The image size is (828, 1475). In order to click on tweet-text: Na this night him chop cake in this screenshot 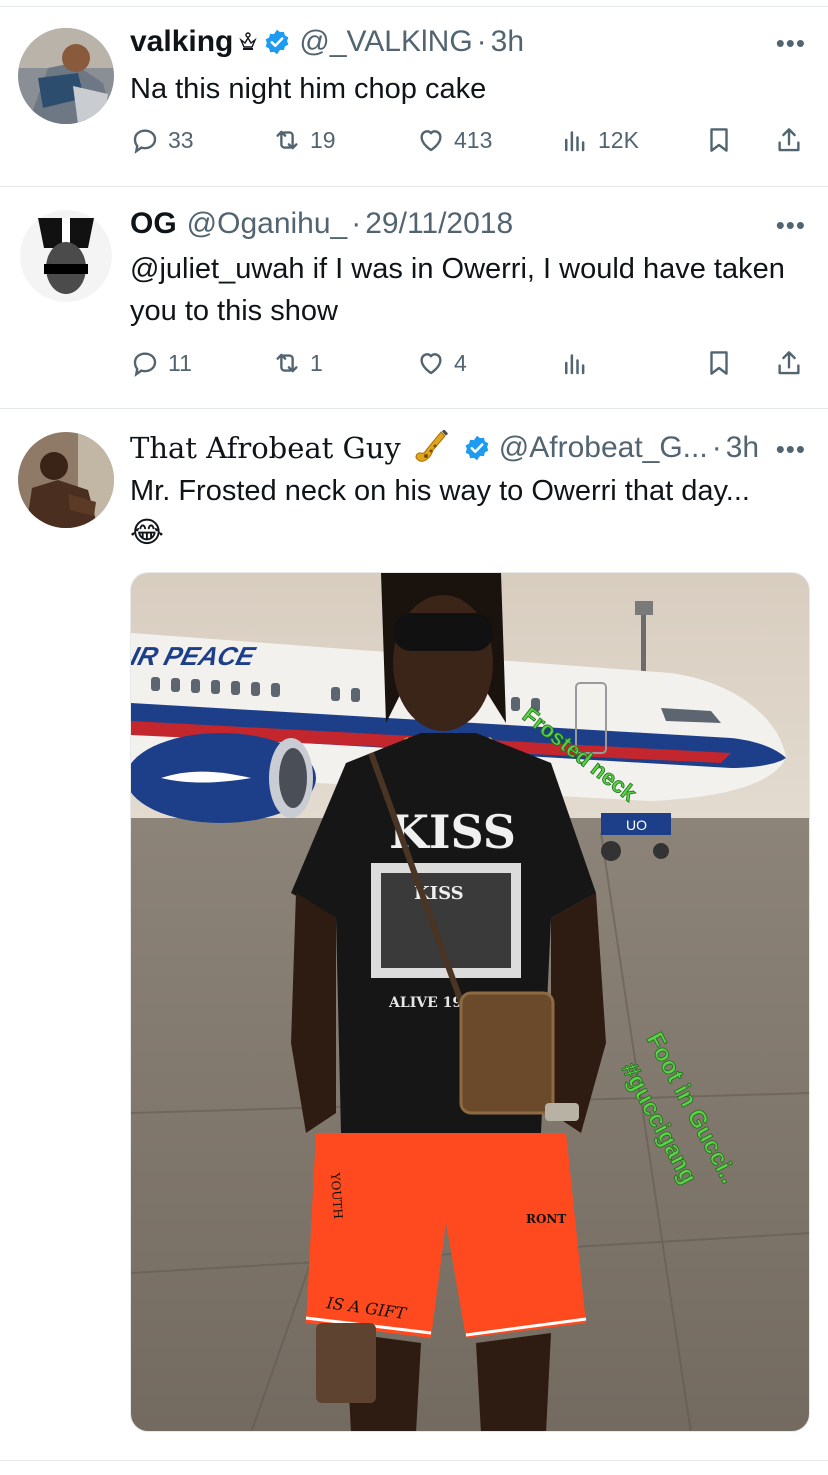, I will do `click(308, 89)`.